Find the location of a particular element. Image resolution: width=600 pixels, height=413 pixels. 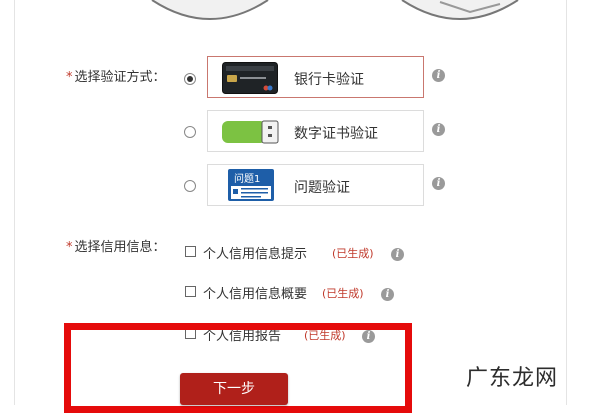

next-step-button: 下一步 is located at coordinates (234, 389).